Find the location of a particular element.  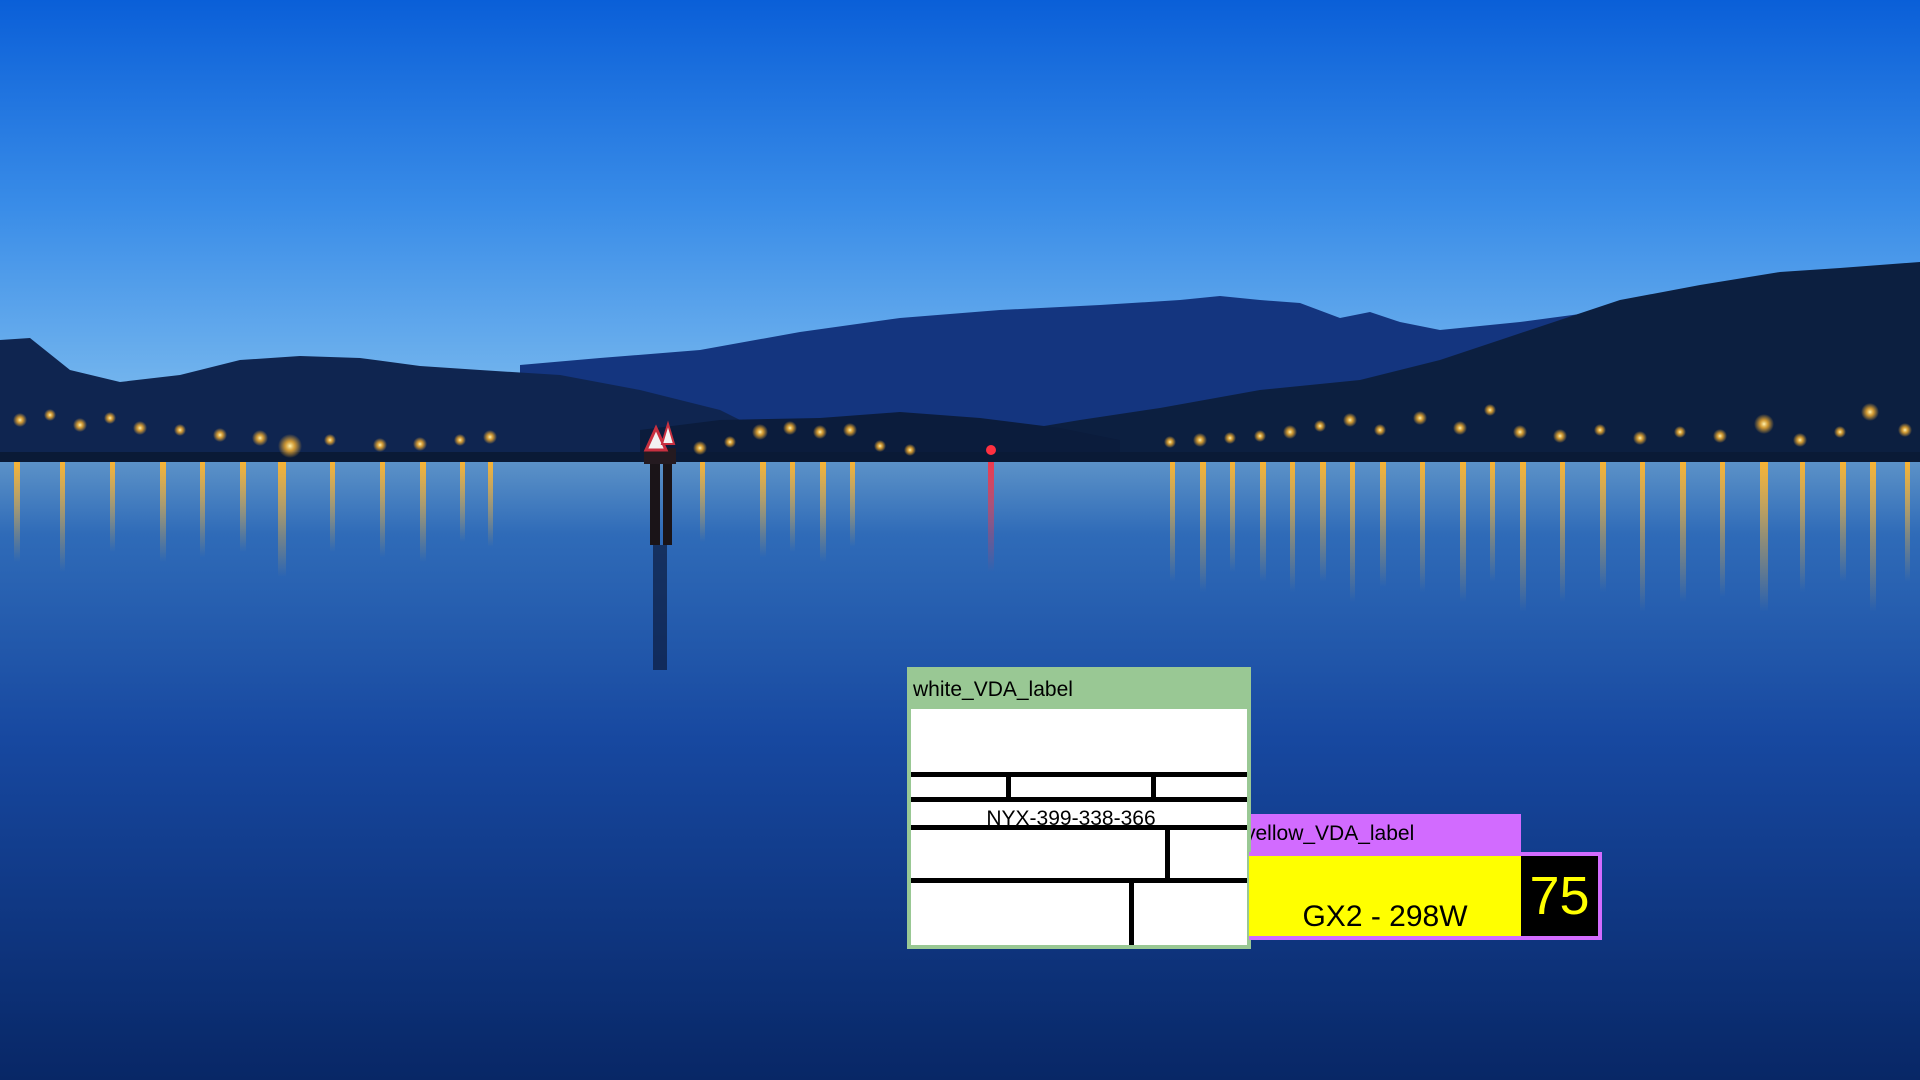

yellow-vda-label-tag: yellow_VDA_label is located at coordinates (1386, 833).